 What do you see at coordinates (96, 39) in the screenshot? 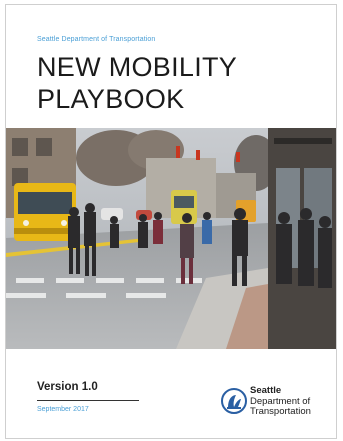
I see `department-name: Seattle Department of Transportation` at bounding box center [96, 39].